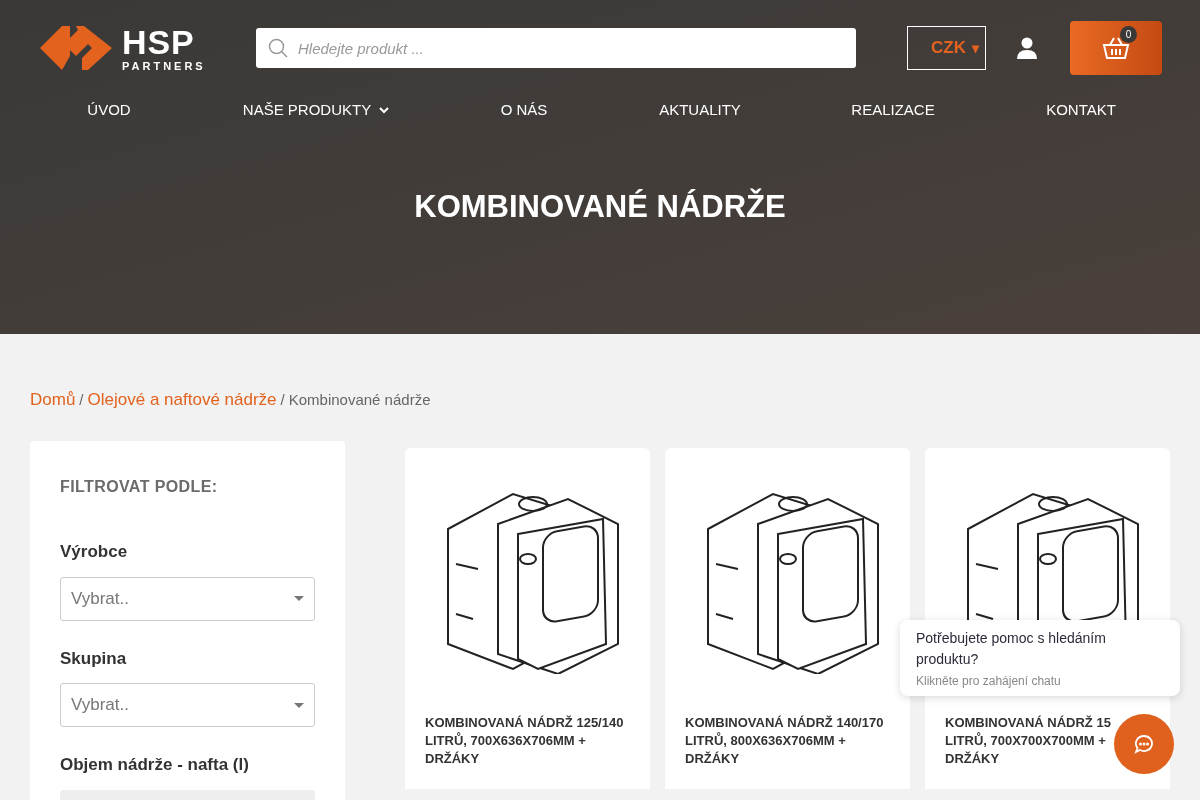  What do you see at coordinates (316, 110) in the screenshot?
I see `nav-link: NAŠE PRODUKTY` at bounding box center [316, 110].